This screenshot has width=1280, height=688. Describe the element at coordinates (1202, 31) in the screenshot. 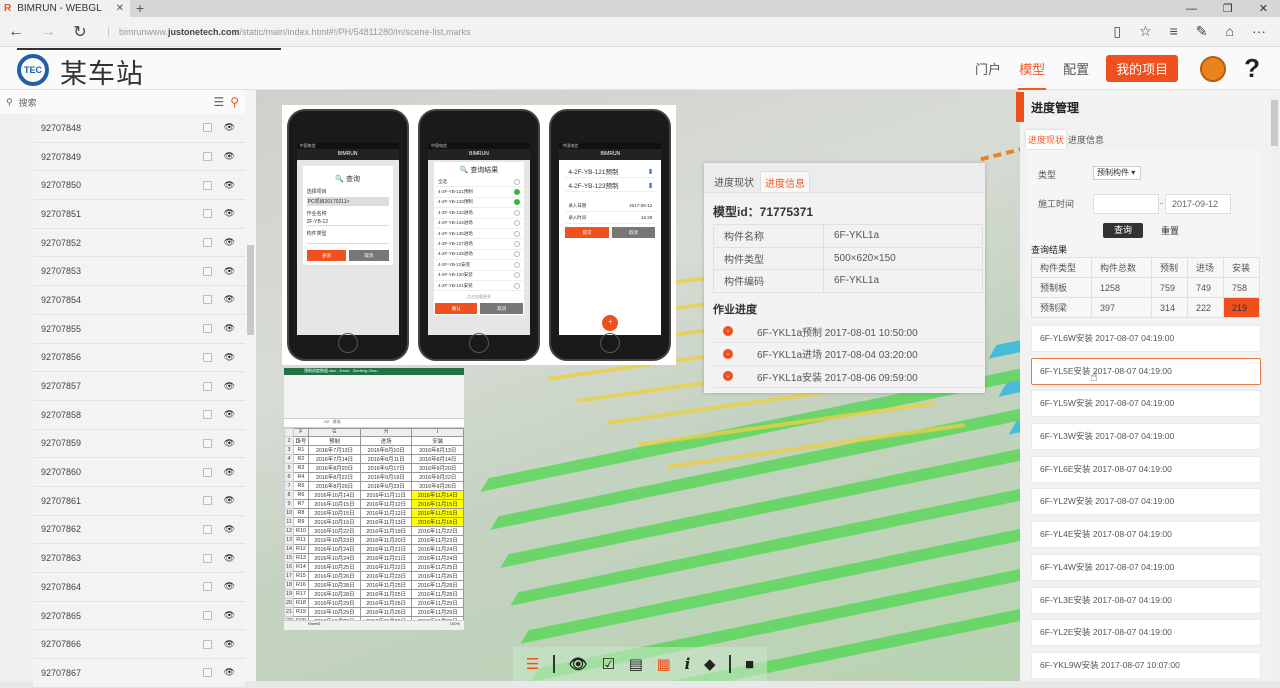

I see `web-note-icon: ✎` at that location.